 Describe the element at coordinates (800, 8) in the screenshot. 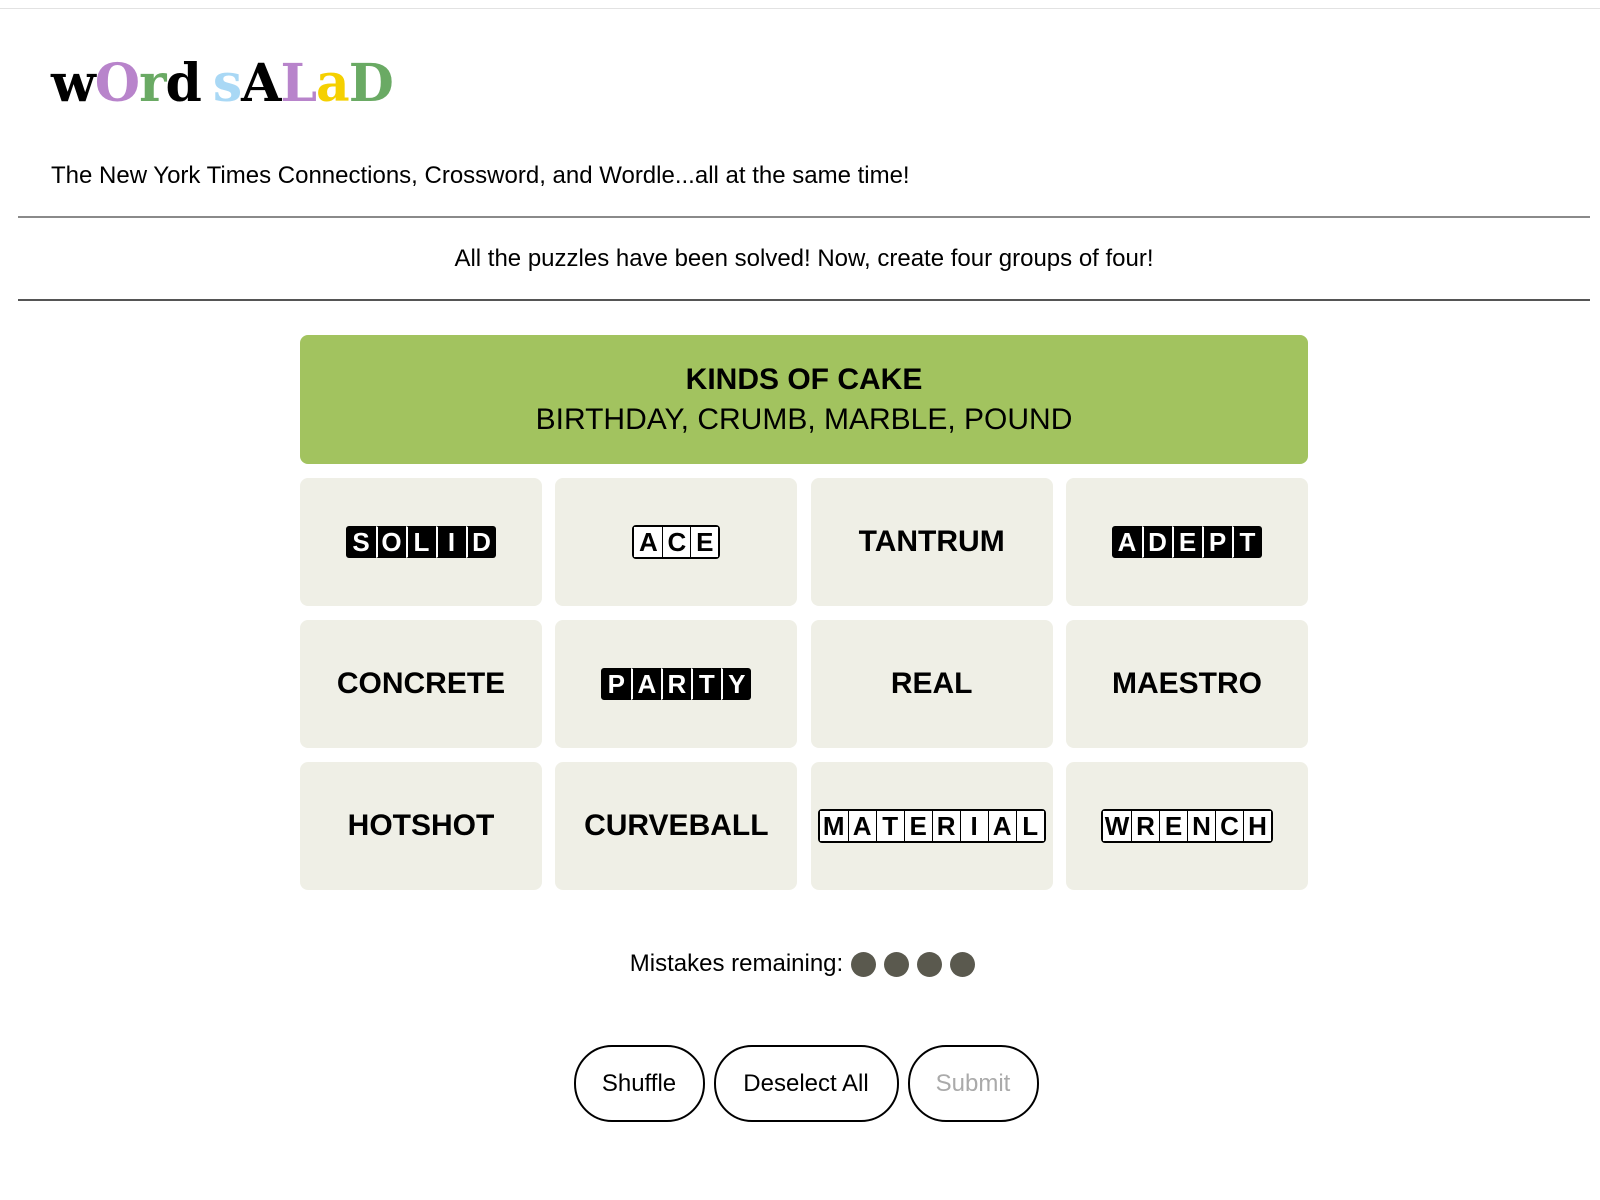

I see `top-divider` at that location.